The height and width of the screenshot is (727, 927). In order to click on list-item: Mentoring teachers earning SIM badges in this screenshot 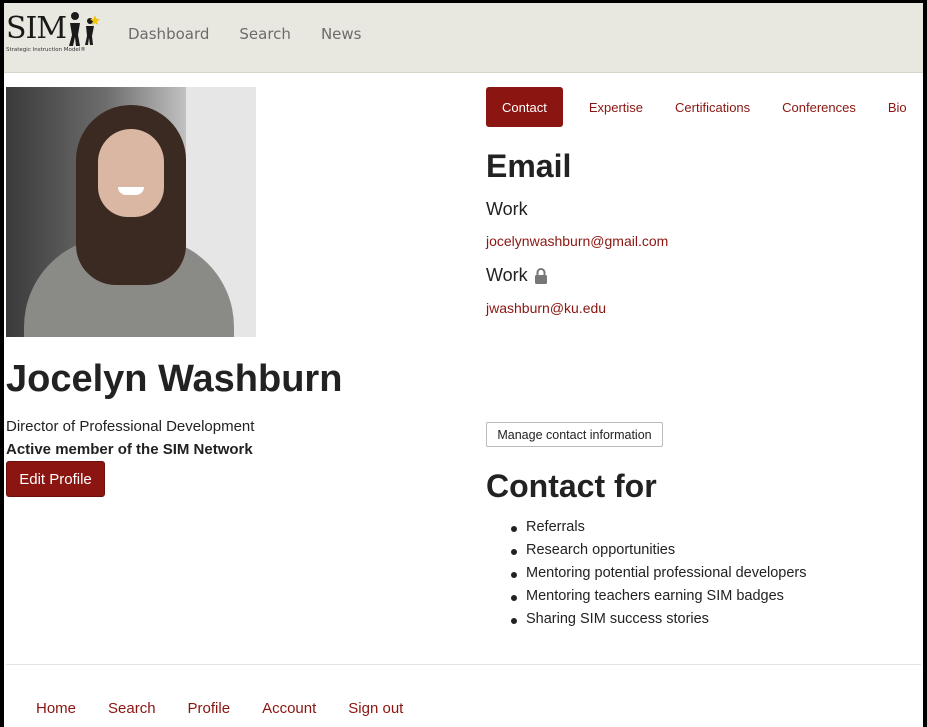, I will do `click(659, 599)`.